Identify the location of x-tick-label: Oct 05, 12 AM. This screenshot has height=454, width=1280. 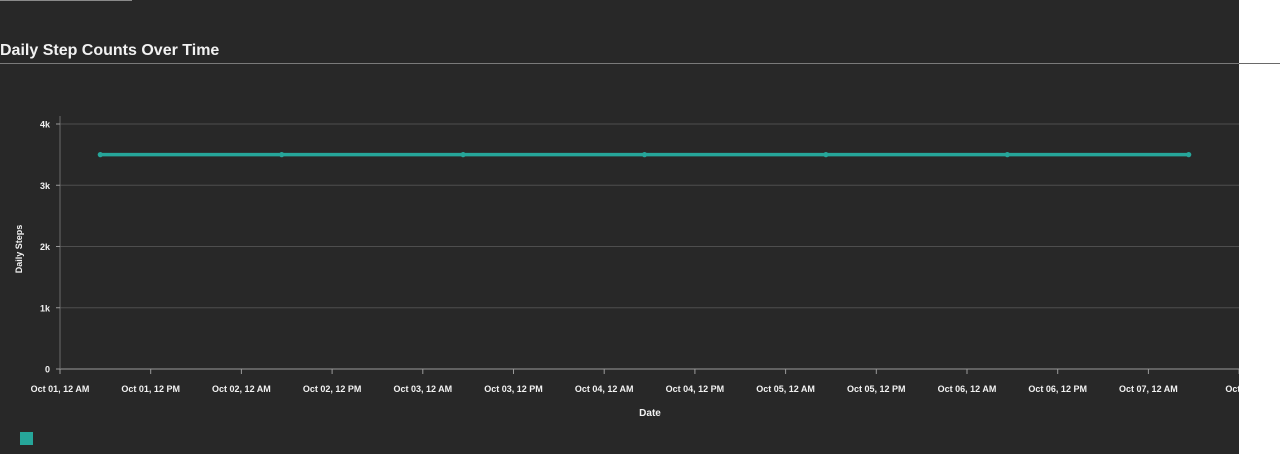
(785, 389).